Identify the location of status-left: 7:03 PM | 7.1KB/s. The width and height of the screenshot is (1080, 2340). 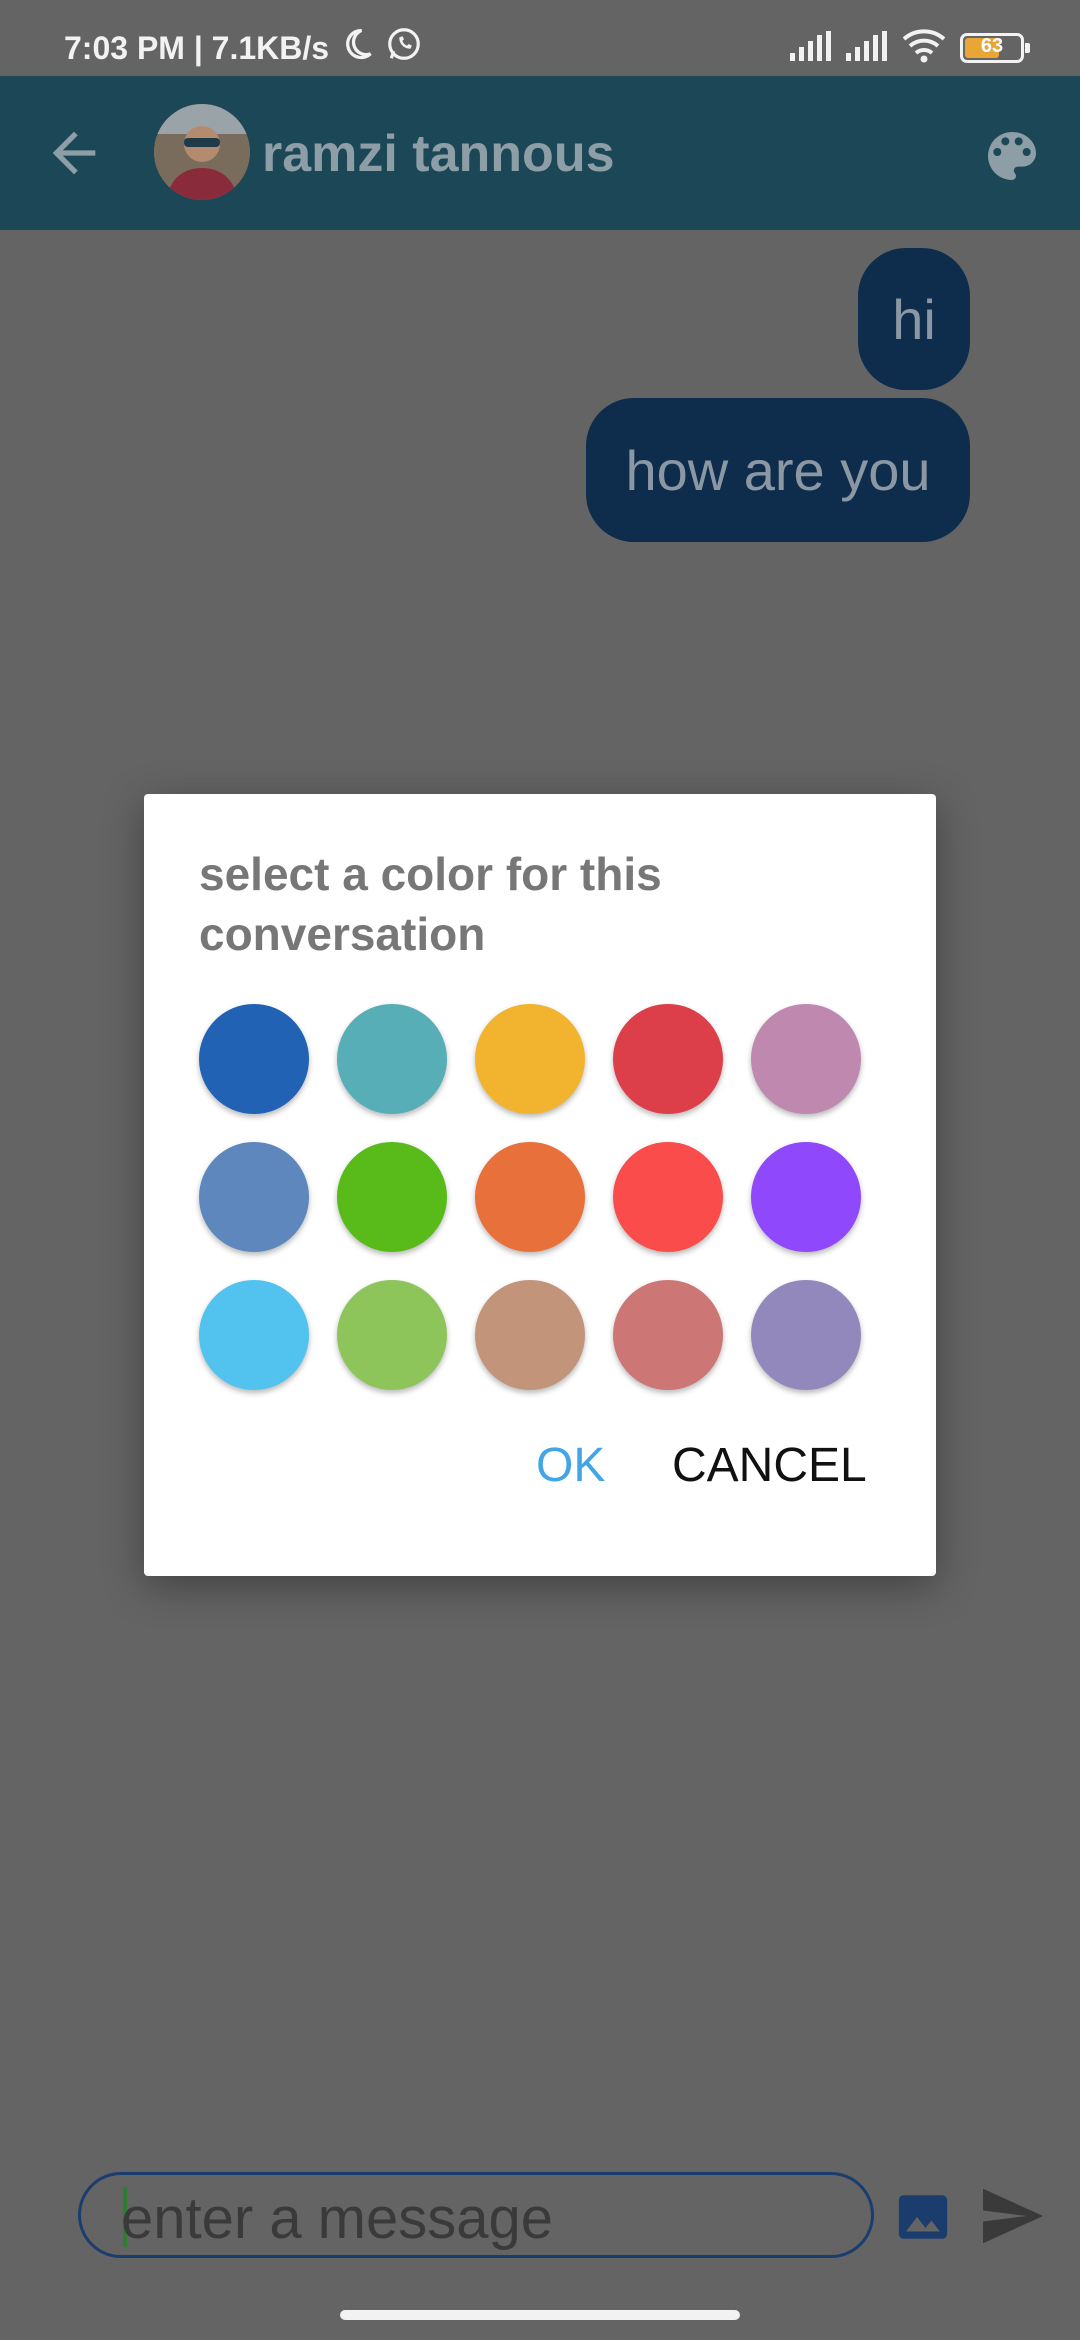
(243, 48).